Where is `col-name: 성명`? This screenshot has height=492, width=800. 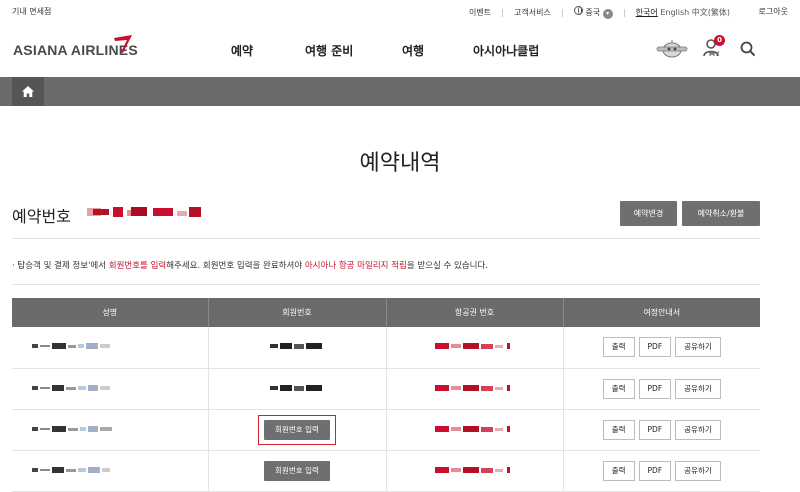
col-name: 성명 is located at coordinates (110, 312).